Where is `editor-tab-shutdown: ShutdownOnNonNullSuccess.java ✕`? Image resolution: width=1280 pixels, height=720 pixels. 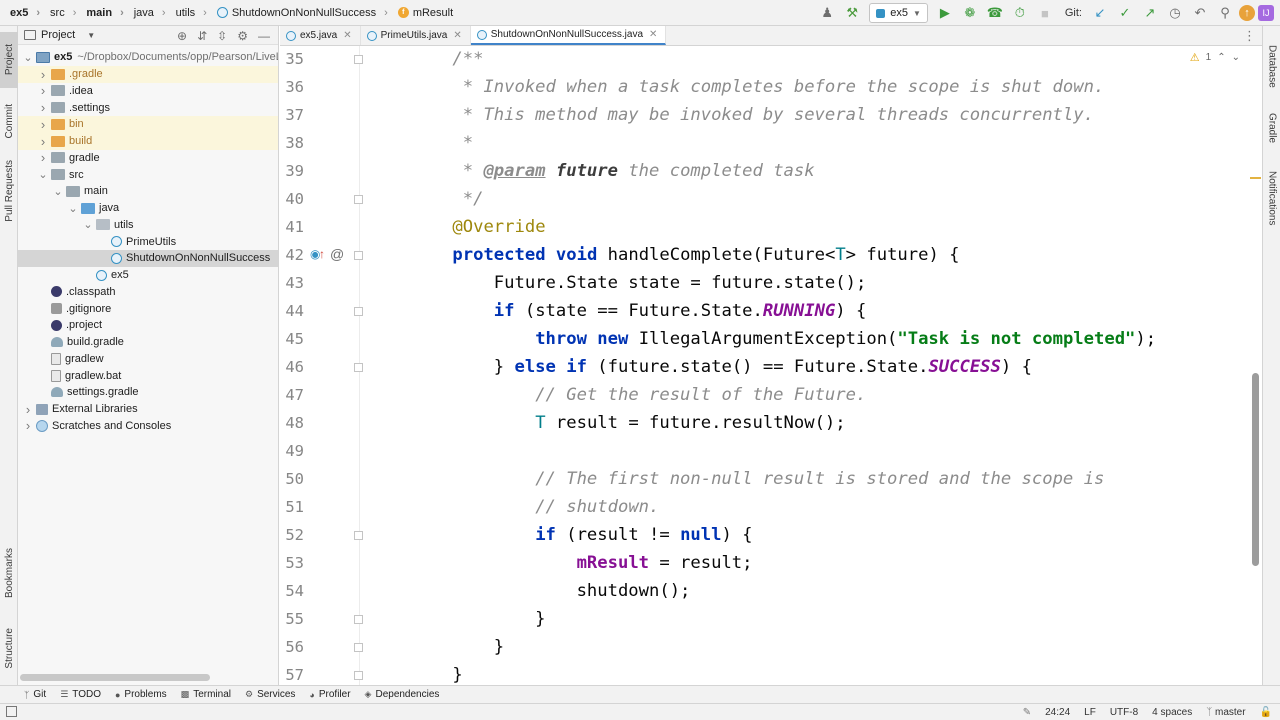 editor-tab-shutdown: ShutdownOnNonNullSuccess.java ✕ is located at coordinates (568, 35).